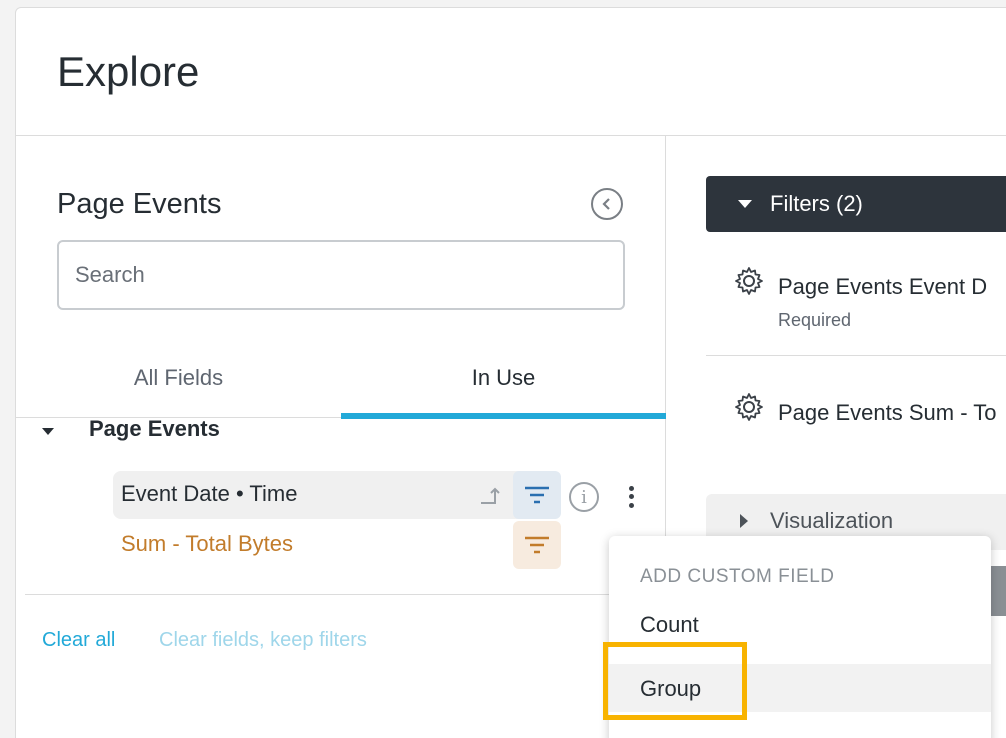 The height and width of the screenshot is (738, 1006). What do you see at coordinates (337, 545) in the screenshot?
I see `field-row-sum-total-bytes: Sum - Total Bytes` at bounding box center [337, 545].